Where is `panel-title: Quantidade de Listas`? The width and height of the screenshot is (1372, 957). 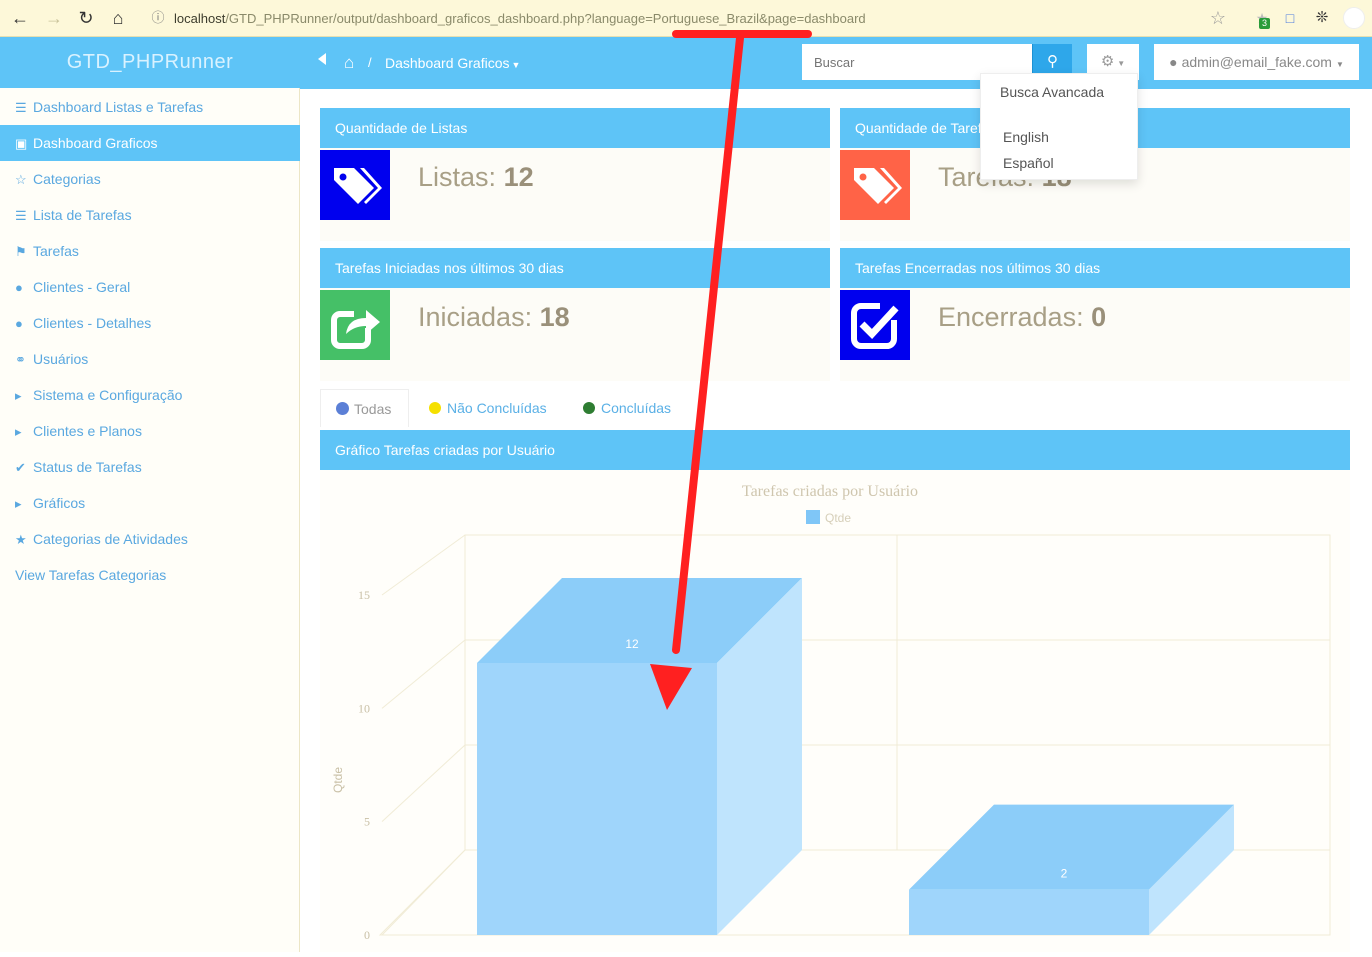 panel-title: Quantidade de Listas is located at coordinates (575, 128).